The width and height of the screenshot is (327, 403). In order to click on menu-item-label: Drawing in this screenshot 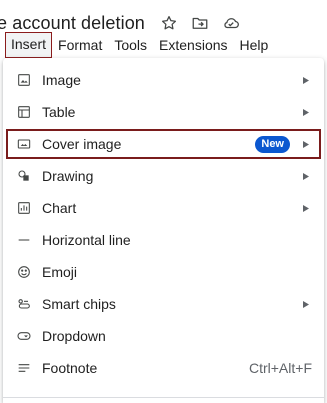, I will do `click(68, 176)`.